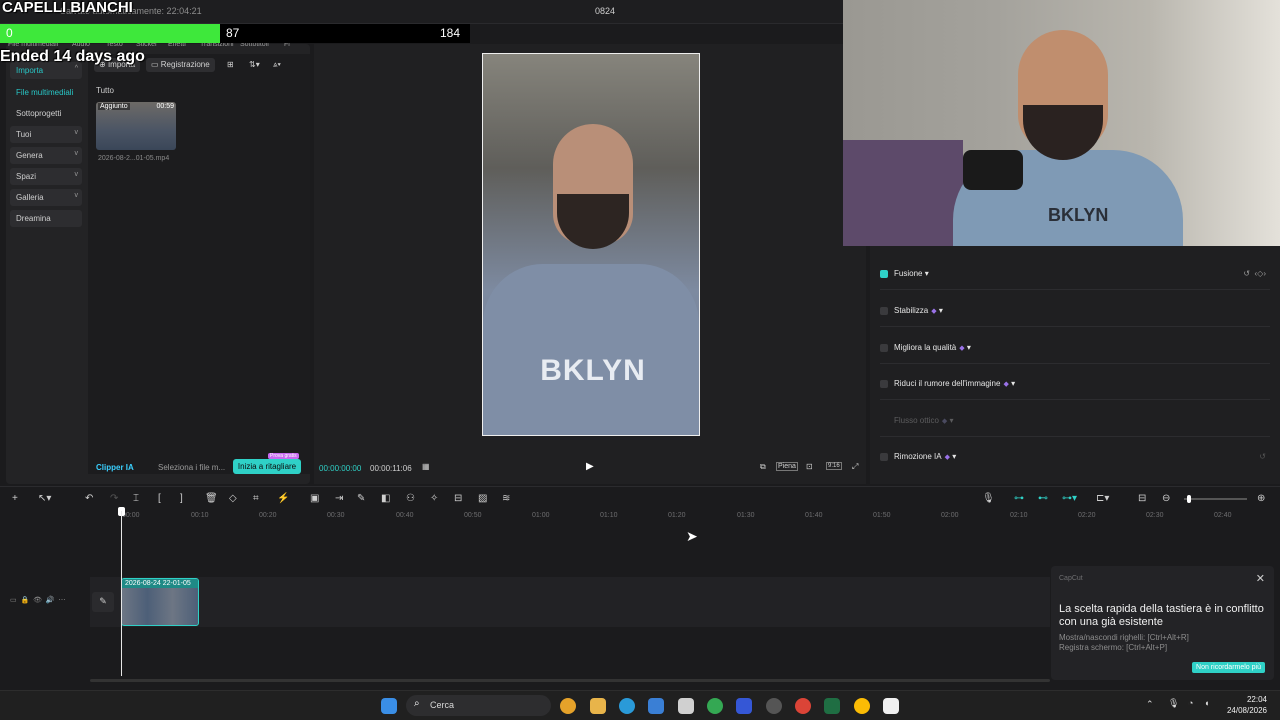 The width and height of the screenshot is (1280, 720). Describe the element at coordinates (268, 515) in the screenshot. I see `ruler-tick: 00:20` at that location.